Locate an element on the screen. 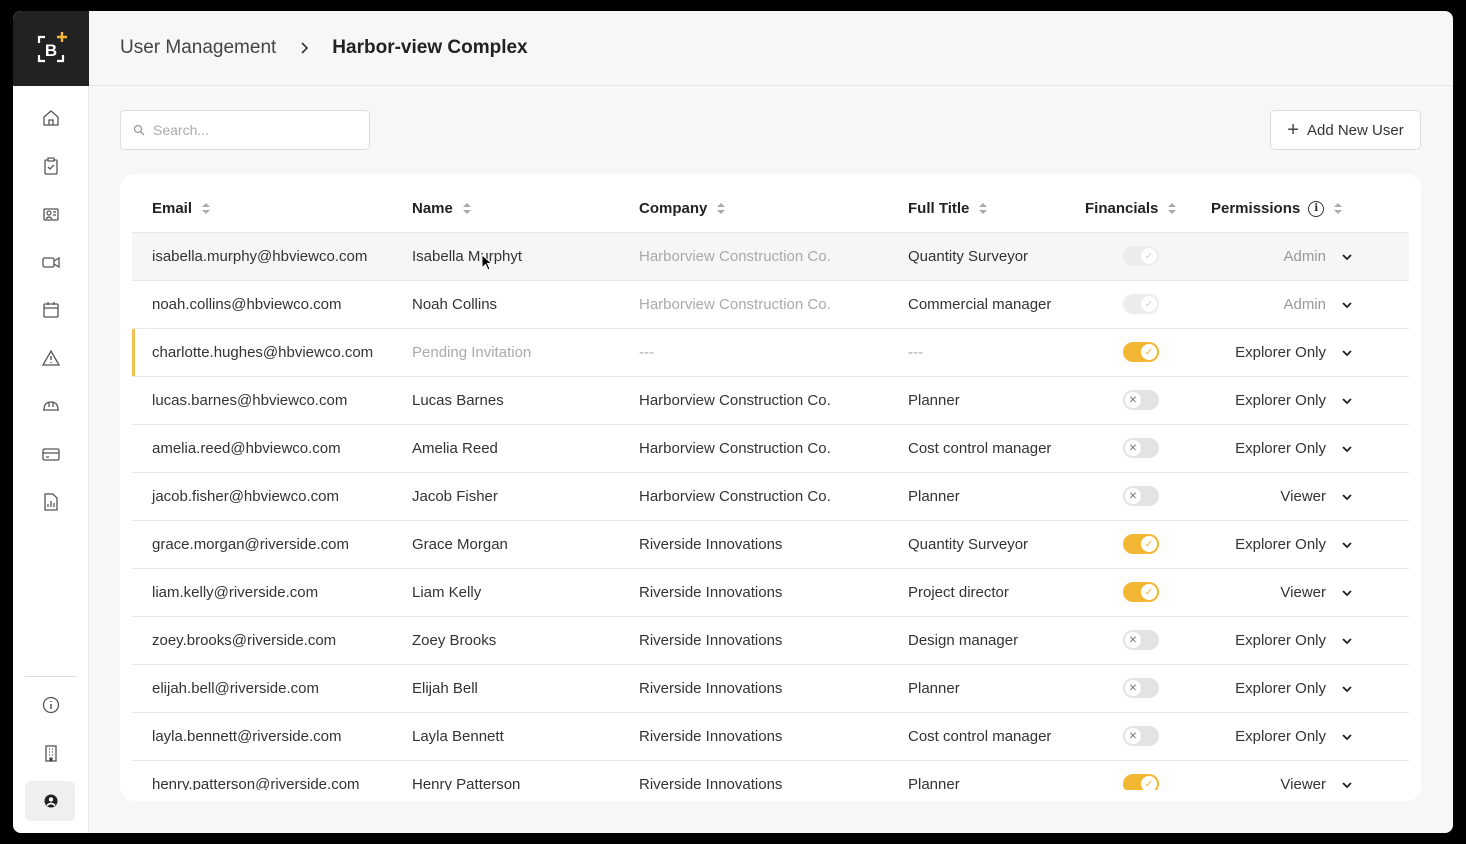 Image resolution: width=1466 pixels, height=844 pixels. cell-name: Lucas Barnes is located at coordinates (458, 400).